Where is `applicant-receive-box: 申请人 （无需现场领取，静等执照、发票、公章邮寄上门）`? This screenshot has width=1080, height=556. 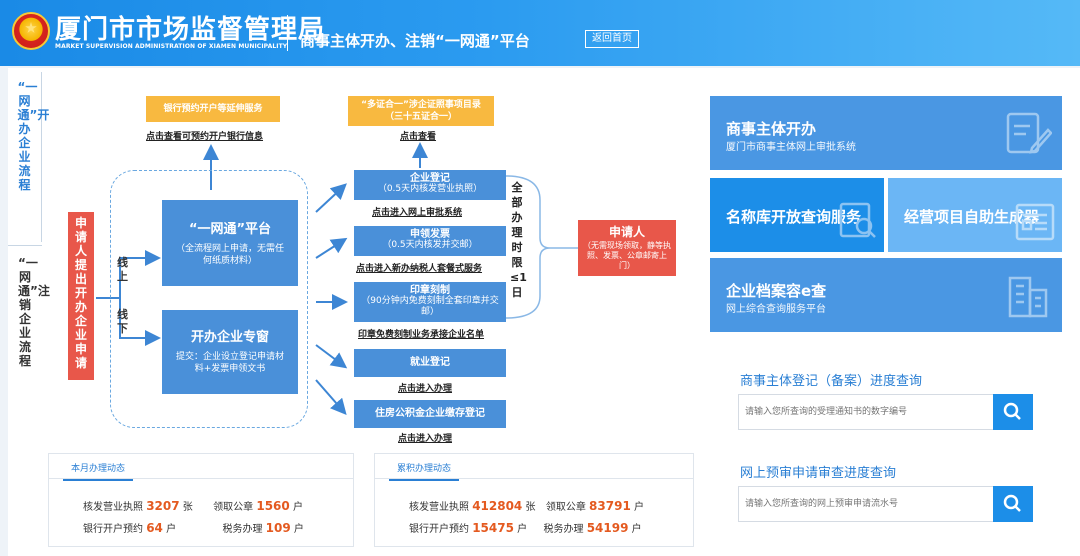 applicant-receive-box: 申请人 （无需现场领取，静等执照、发票、公章邮寄上门） is located at coordinates (627, 248).